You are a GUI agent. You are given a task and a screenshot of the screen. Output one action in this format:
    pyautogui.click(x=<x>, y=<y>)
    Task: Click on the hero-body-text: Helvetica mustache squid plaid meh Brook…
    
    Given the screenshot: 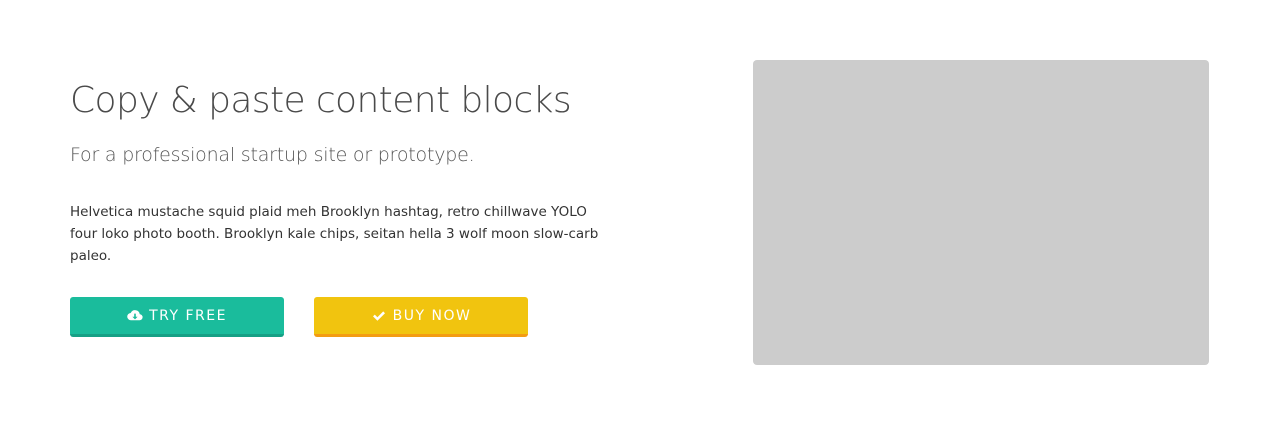 What is the action you would take?
    pyautogui.click(x=334, y=234)
    